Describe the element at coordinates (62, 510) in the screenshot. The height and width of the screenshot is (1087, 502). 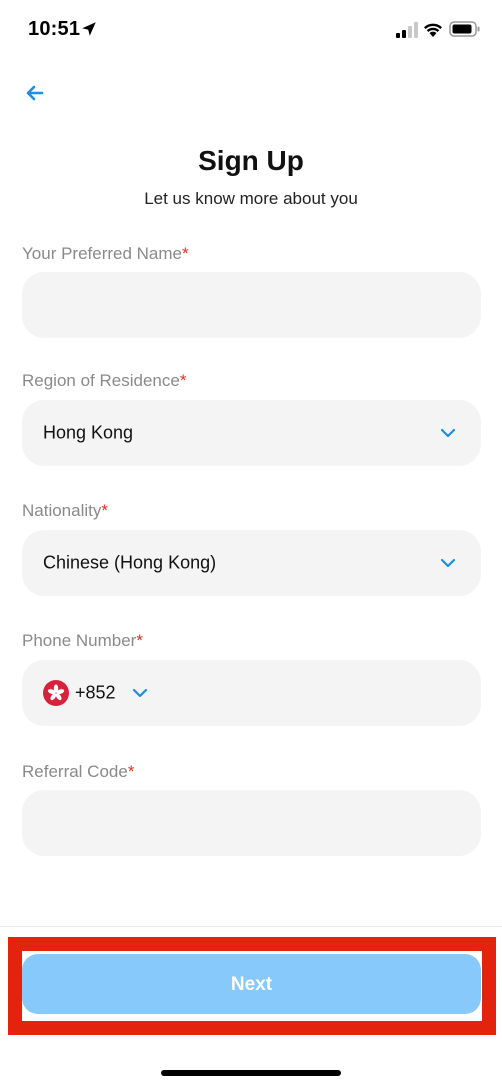
I see `nationality-label-text: Nationality` at that location.